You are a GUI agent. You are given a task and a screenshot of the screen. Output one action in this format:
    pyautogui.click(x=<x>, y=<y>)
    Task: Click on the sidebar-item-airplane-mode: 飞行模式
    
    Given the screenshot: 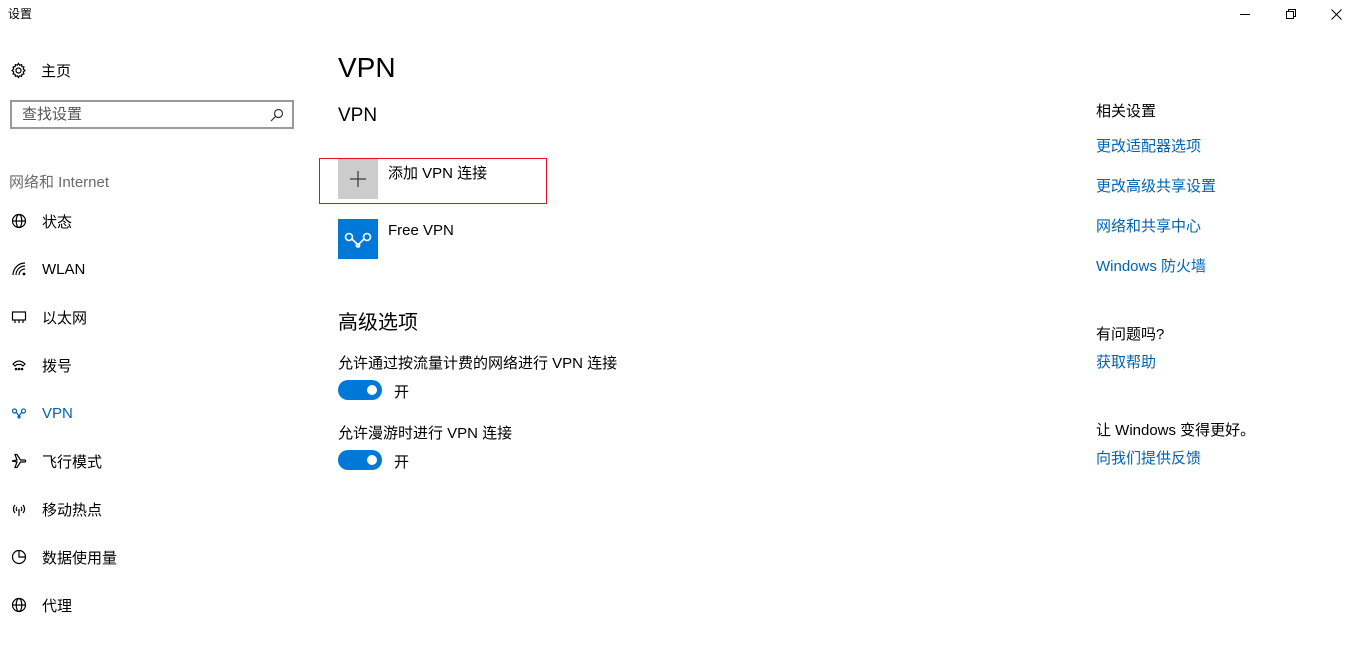 What is the action you would take?
    pyautogui.click(x=56, y=461)
    